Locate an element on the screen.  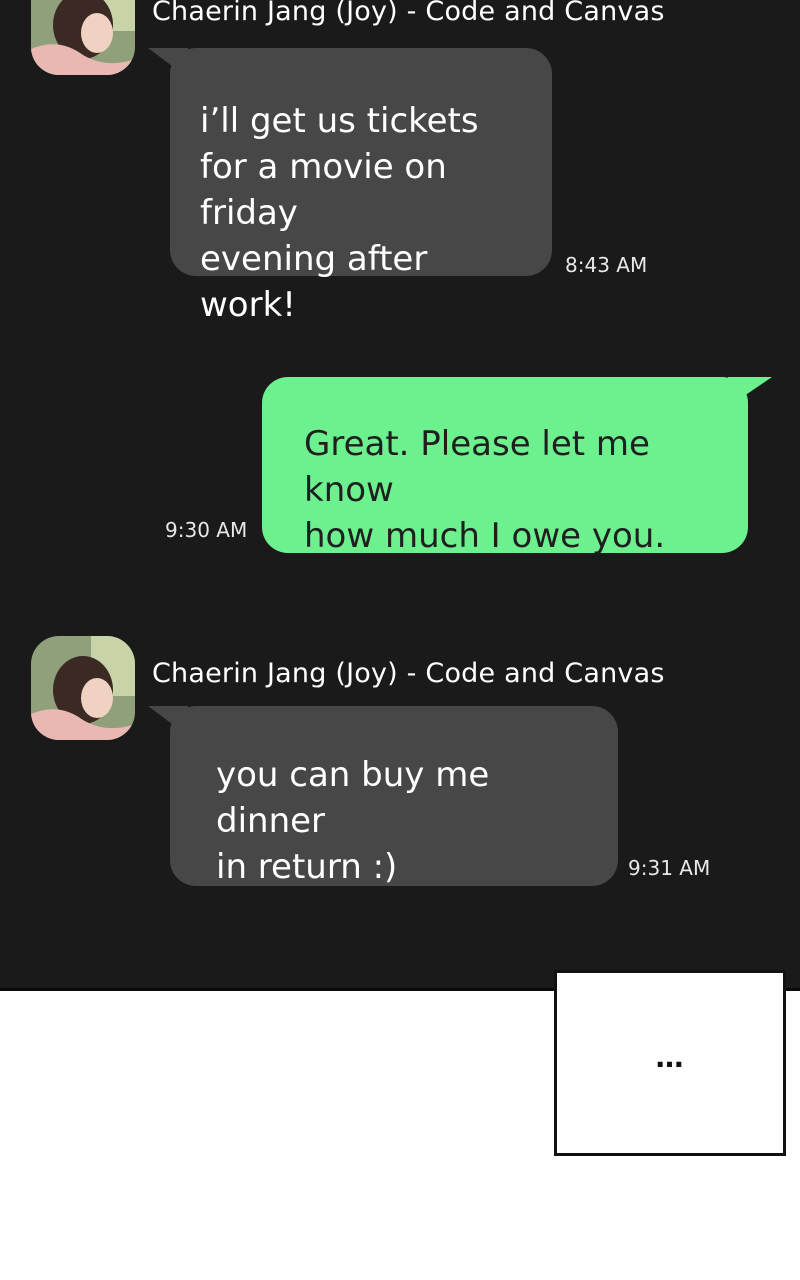
message-timestamp: 9:30 AM is located at coordinates (206, 530).